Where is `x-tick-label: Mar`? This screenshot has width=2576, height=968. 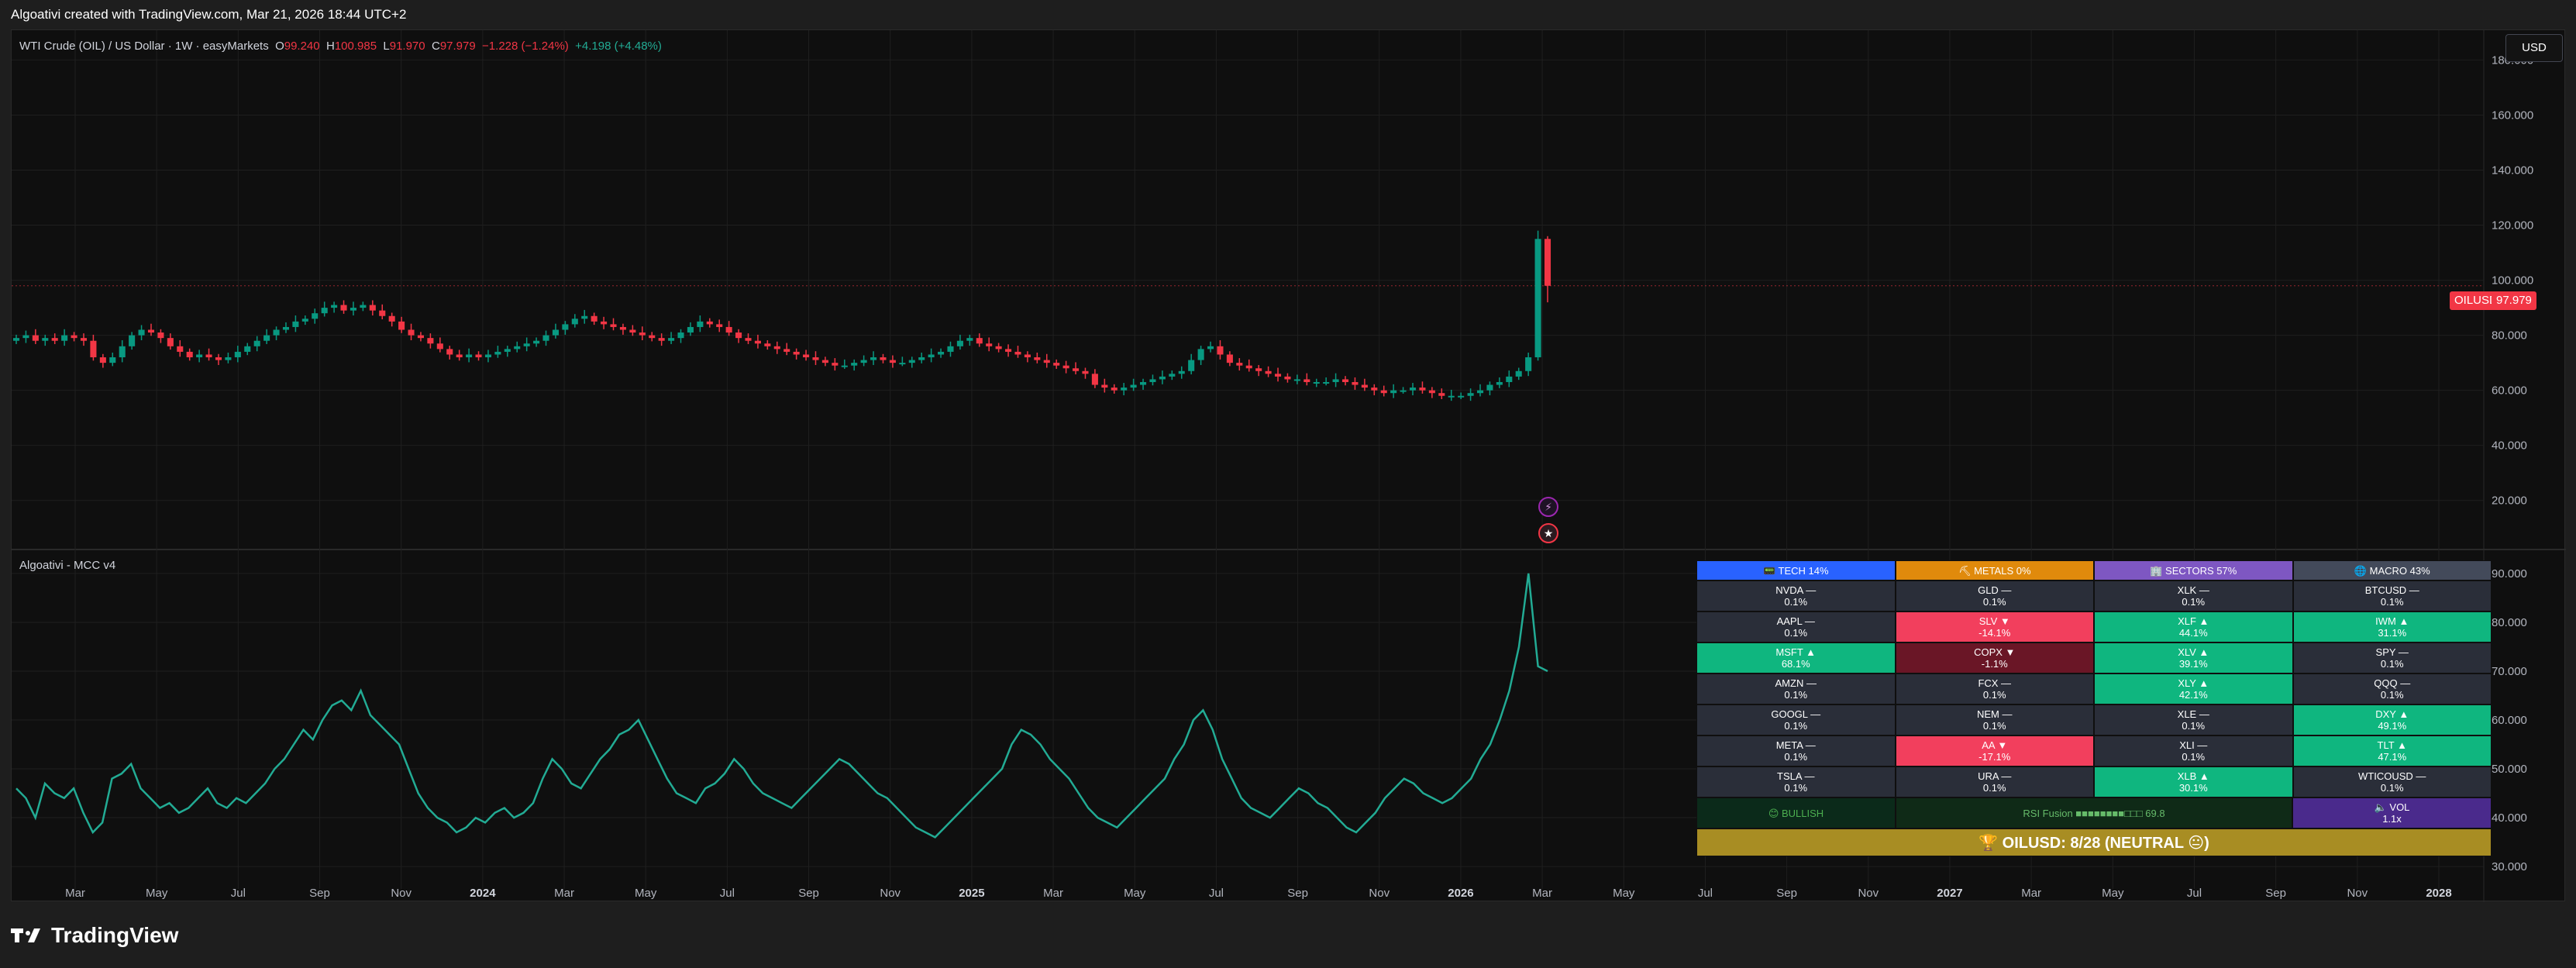 x-tick-label: Mar is located at coordinates (1053, 893).